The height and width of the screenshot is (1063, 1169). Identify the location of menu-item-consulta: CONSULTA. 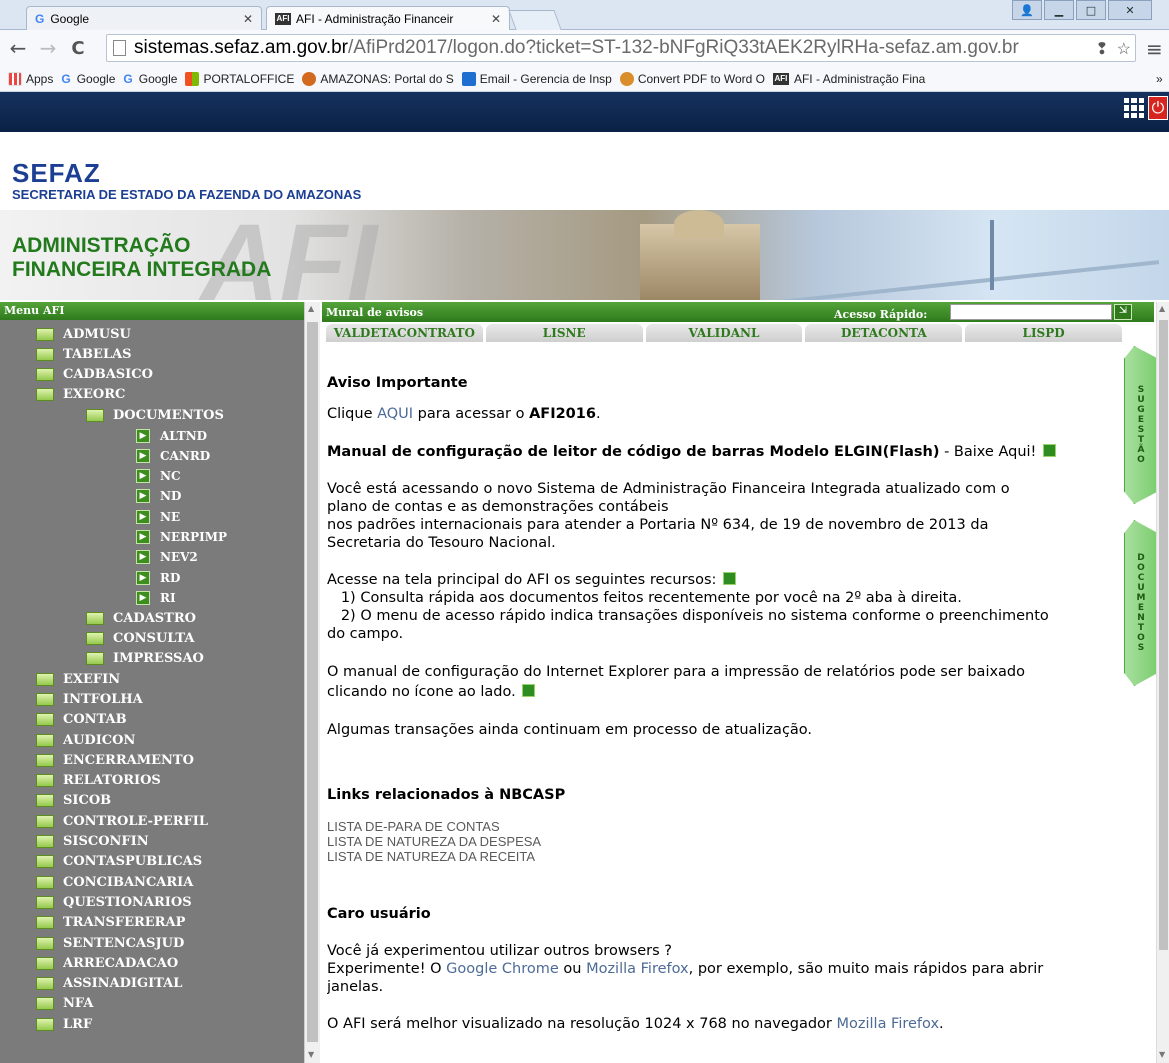
(140, 639).